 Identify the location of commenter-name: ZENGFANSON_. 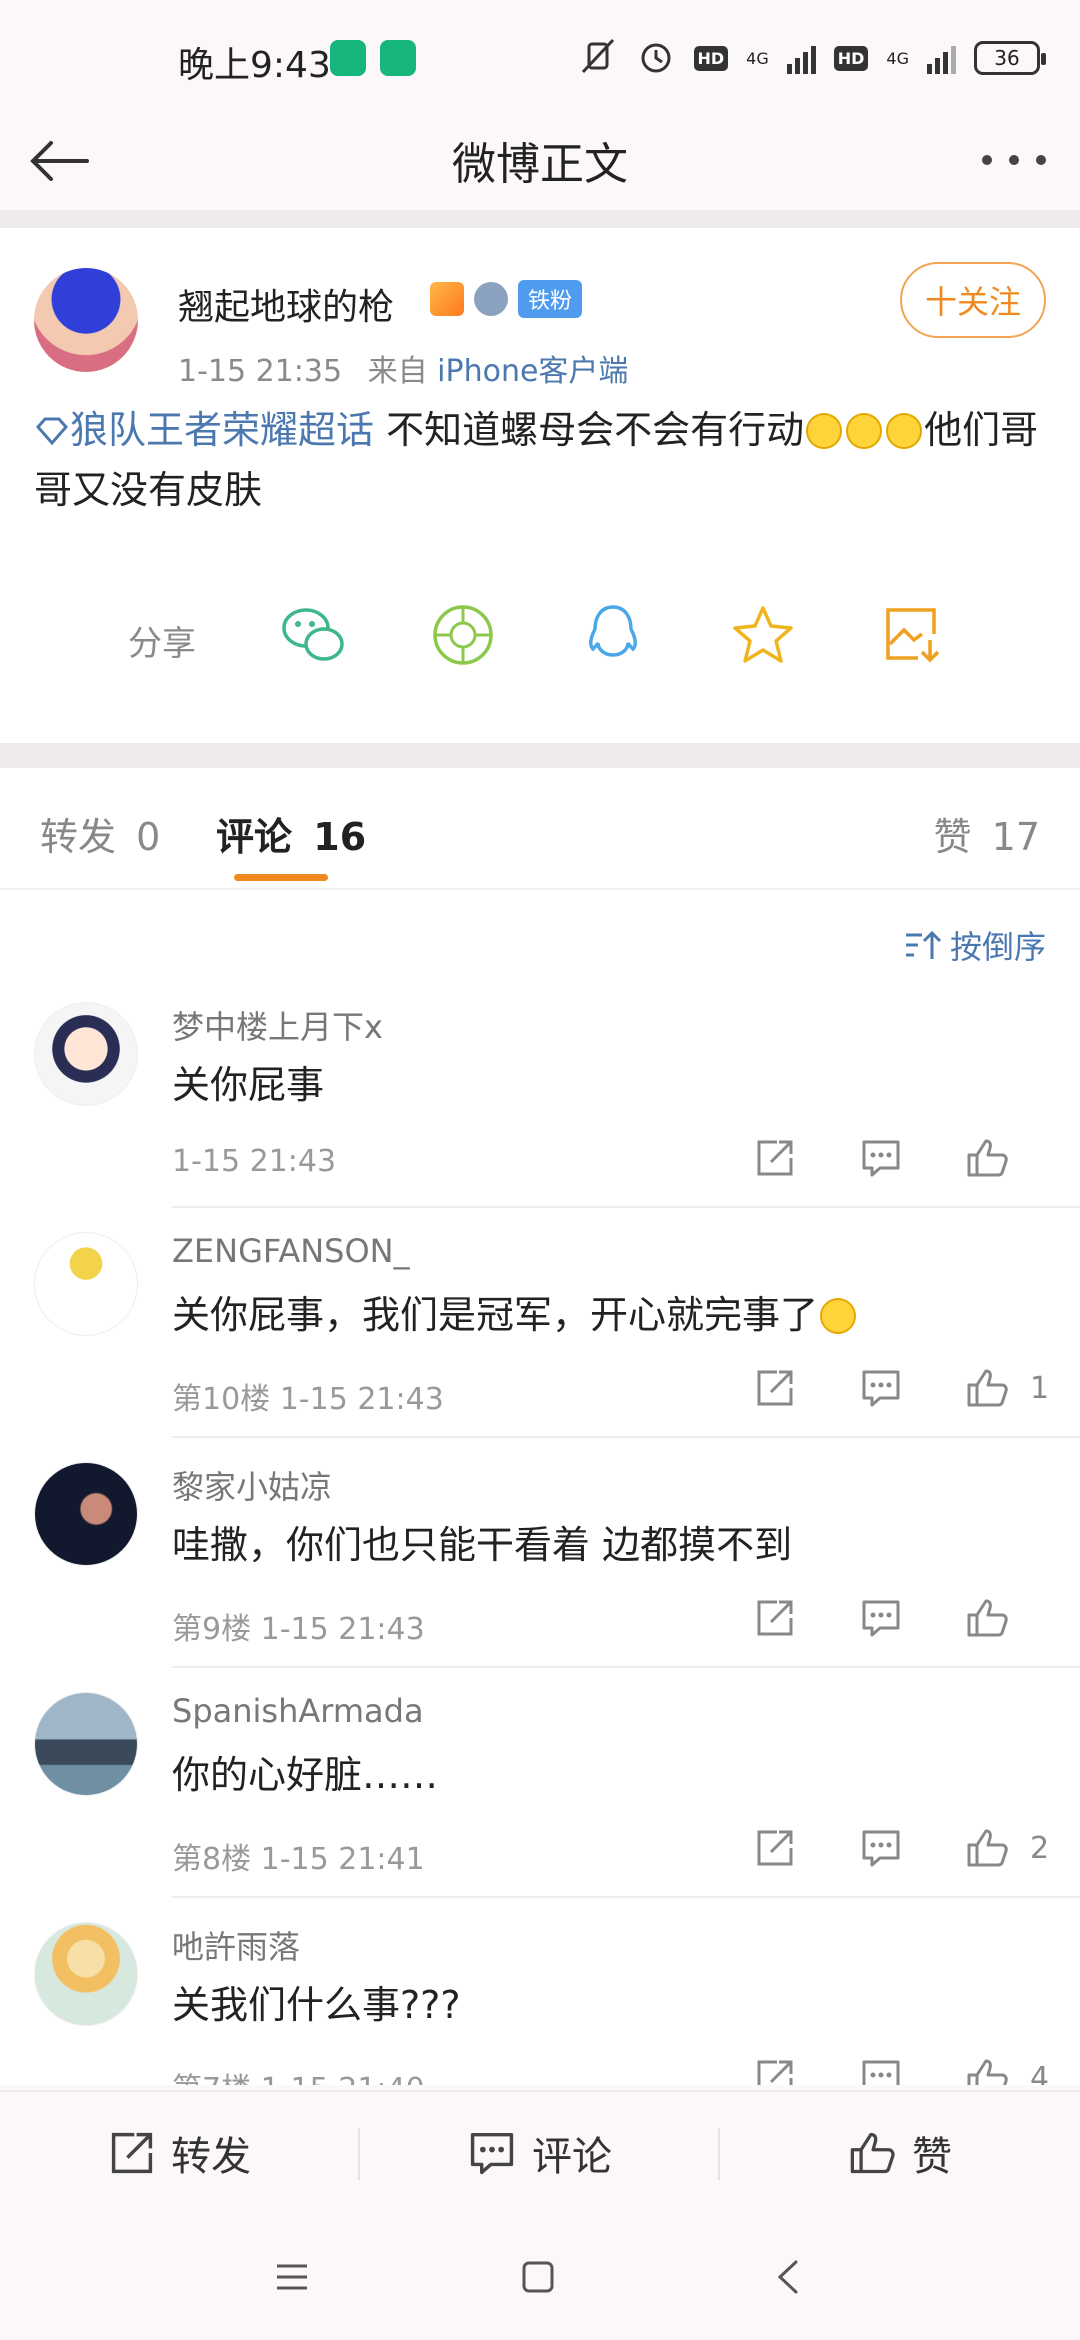
(291, 1251).